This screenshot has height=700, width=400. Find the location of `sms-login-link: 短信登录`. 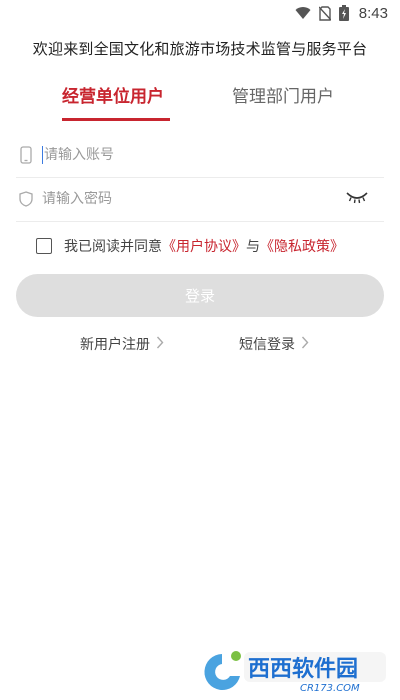

sms-login-link: 短信登录 is located at coordinates (274, 344).